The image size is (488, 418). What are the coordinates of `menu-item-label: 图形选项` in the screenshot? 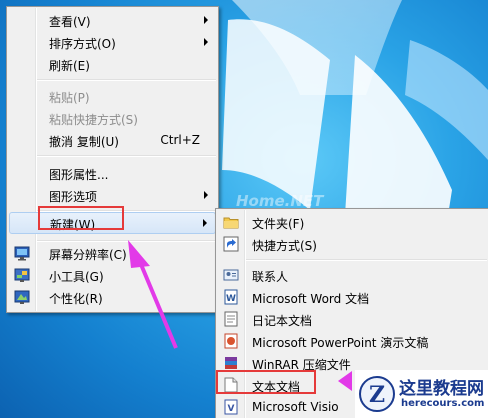 It's located at (73, 197).